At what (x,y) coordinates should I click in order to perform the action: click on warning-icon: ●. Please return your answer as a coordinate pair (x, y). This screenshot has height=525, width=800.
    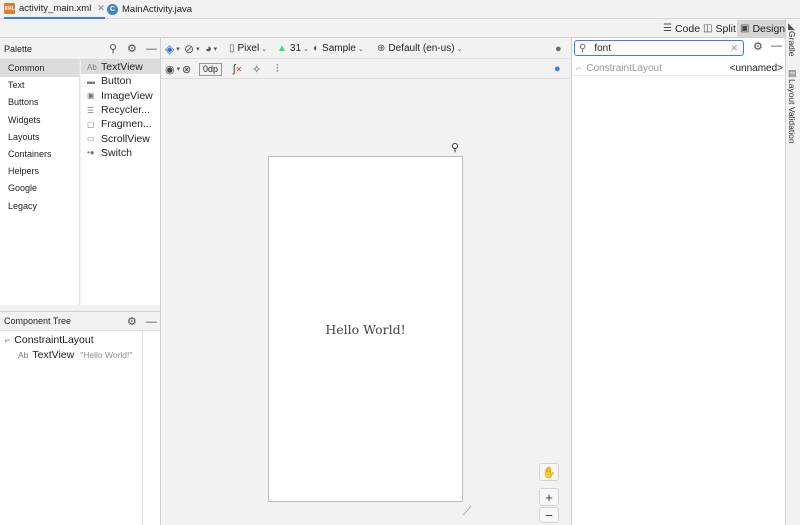
    Looking at the image, I should click on (558, 48).